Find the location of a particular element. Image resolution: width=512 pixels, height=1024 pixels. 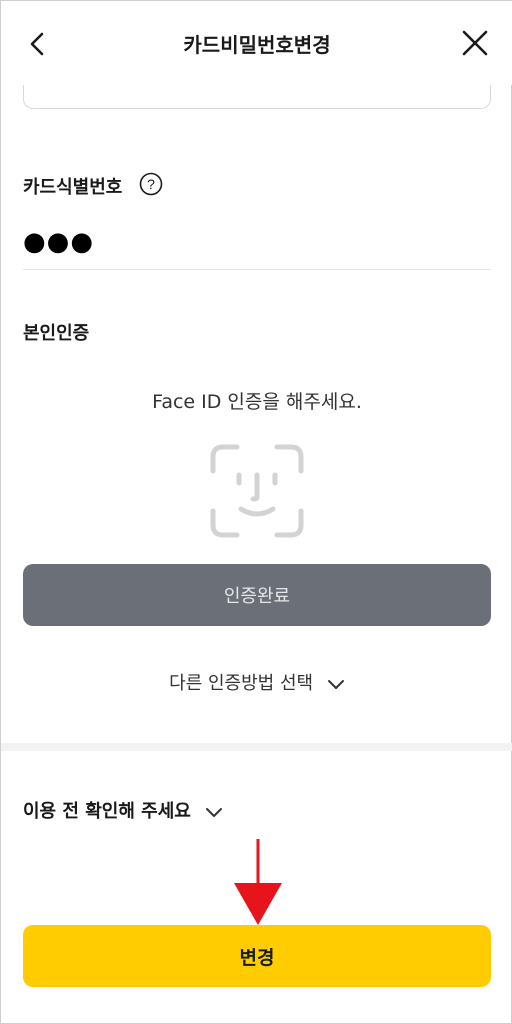

divider is located at coordinates (257, 269).